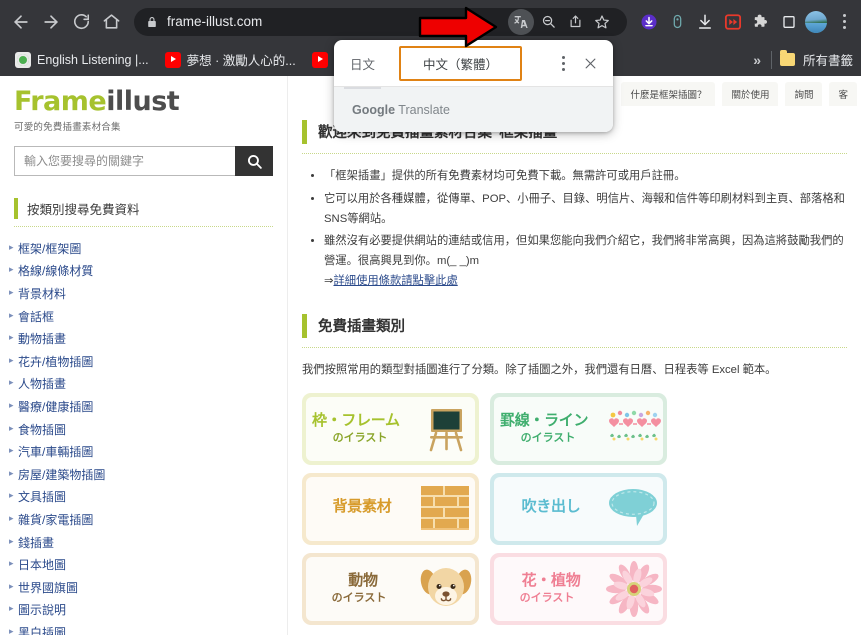 The width and height of the screenshot is (861, 635). What do you see at coordinates (143, 340) in the screenshot?
I see `sidebar-item-animals: 動物插畫` at bounding box center [143, 340].